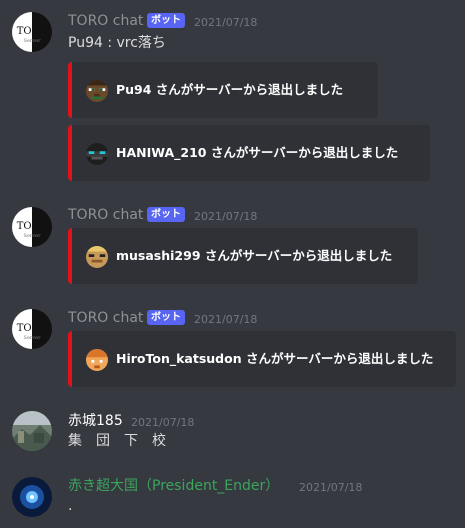 The image size is (465, 528). I want to click on embed-text: musashi299 さんがサーバーから退出しました, so click(254, 255).